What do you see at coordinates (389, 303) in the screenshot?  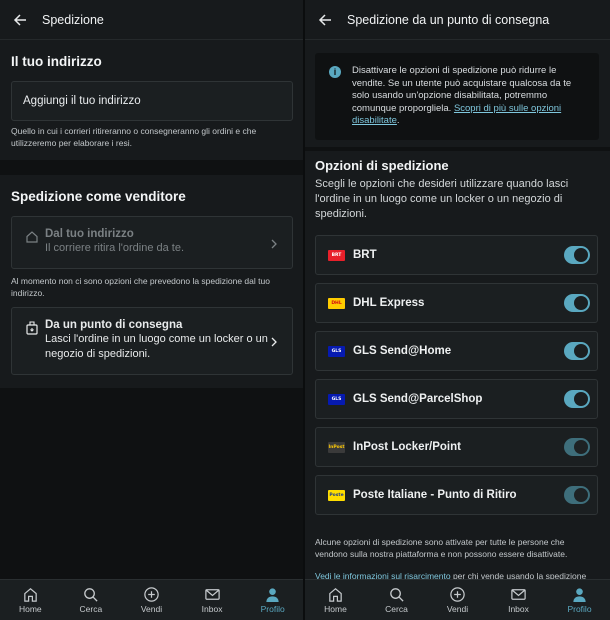 I see `carrier-name: DHL Express` at bounding box center [389, 303].